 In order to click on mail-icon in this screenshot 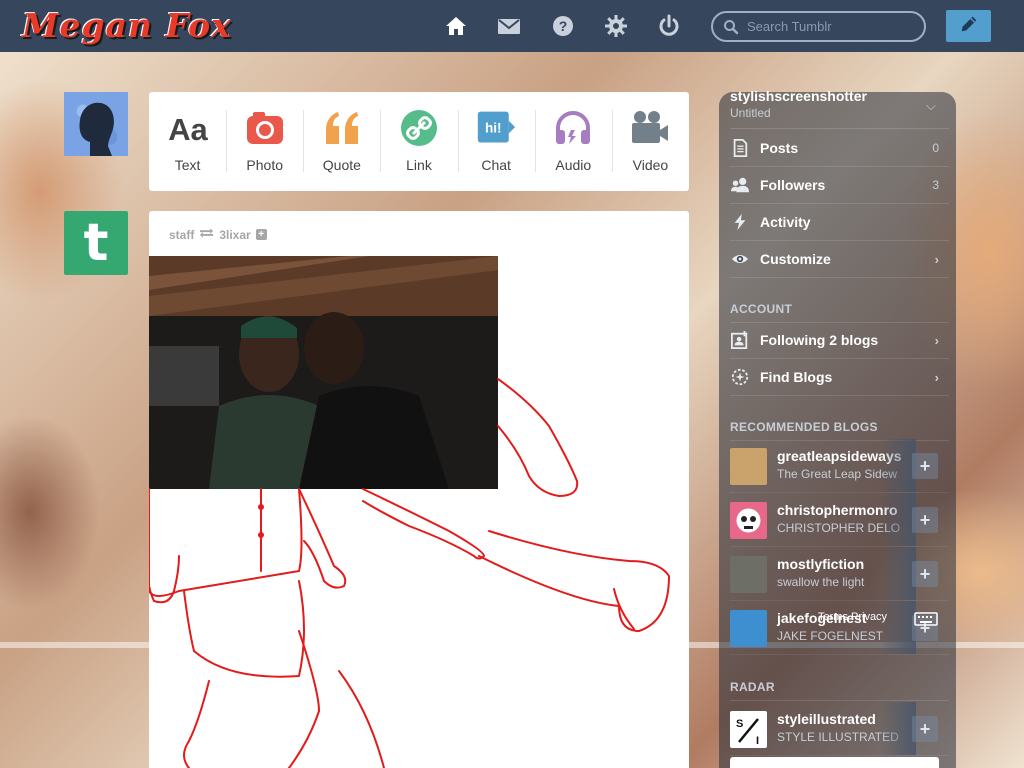, I will do `click(509, 26)`.